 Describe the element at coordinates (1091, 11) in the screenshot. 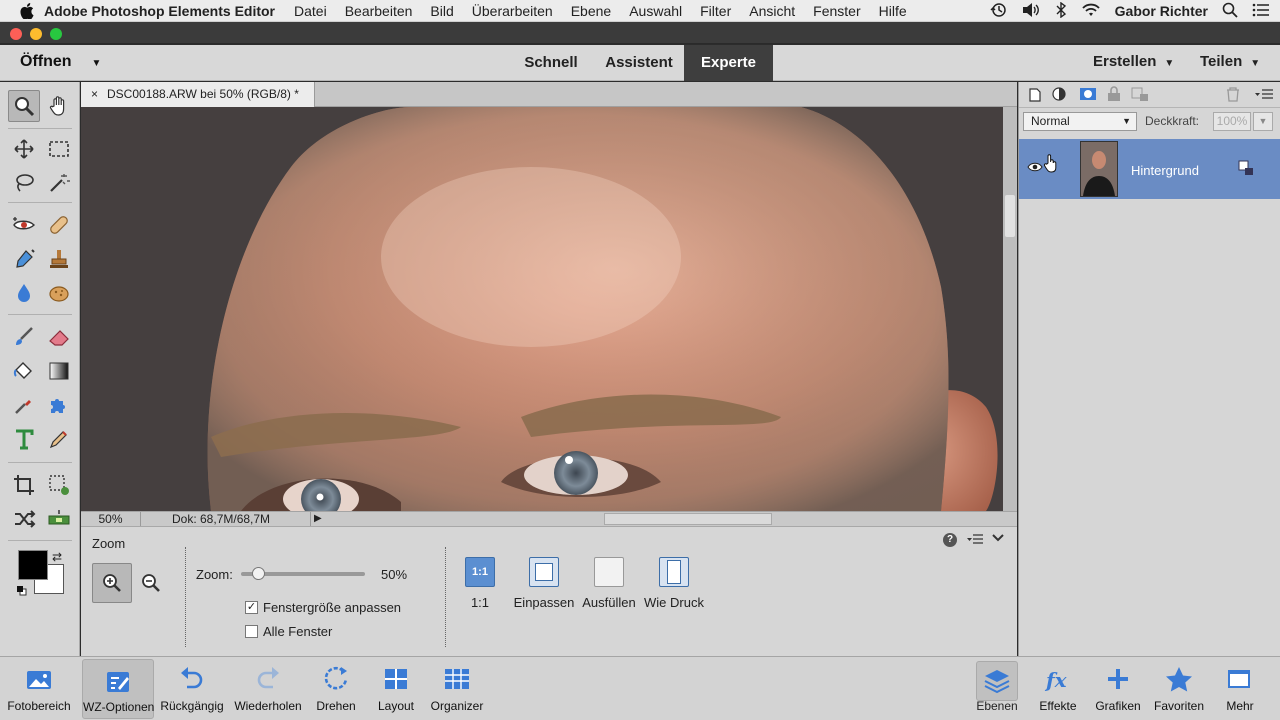

I see `wifi-icon` at that location.